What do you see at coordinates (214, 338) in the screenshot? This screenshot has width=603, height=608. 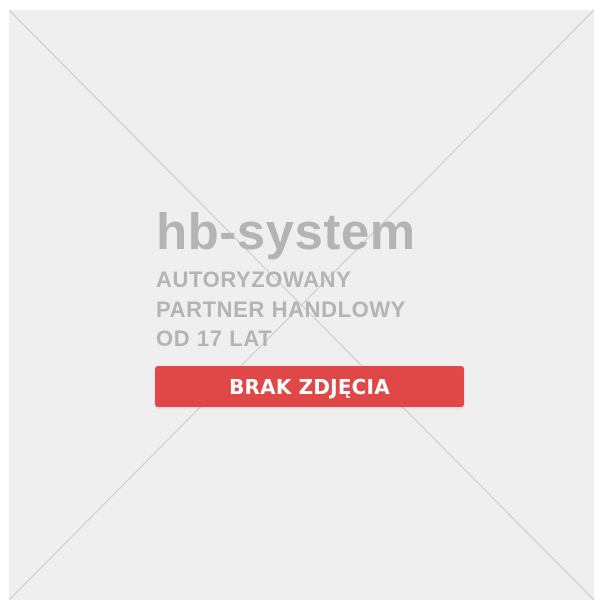 I see `tagline-line-3: OD 17 LAT` at bounding box center [214, 338].